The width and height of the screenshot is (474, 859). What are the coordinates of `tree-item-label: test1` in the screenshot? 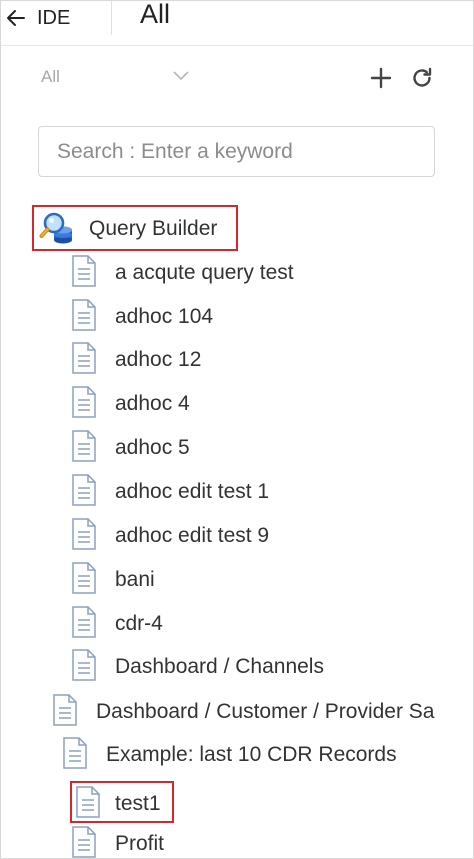 It's located at (138, 803).